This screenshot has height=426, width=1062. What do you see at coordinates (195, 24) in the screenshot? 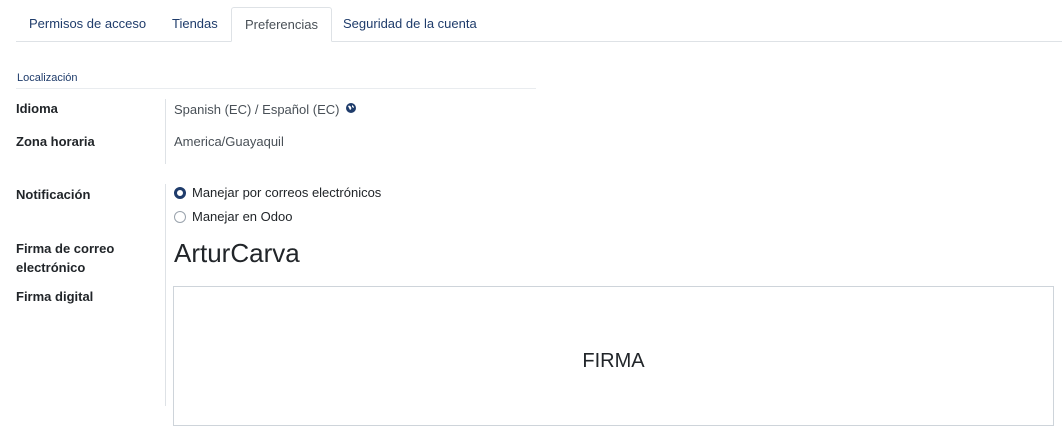
I see `tab-tiendas: Tiendas` at bounding box center [195, 24].